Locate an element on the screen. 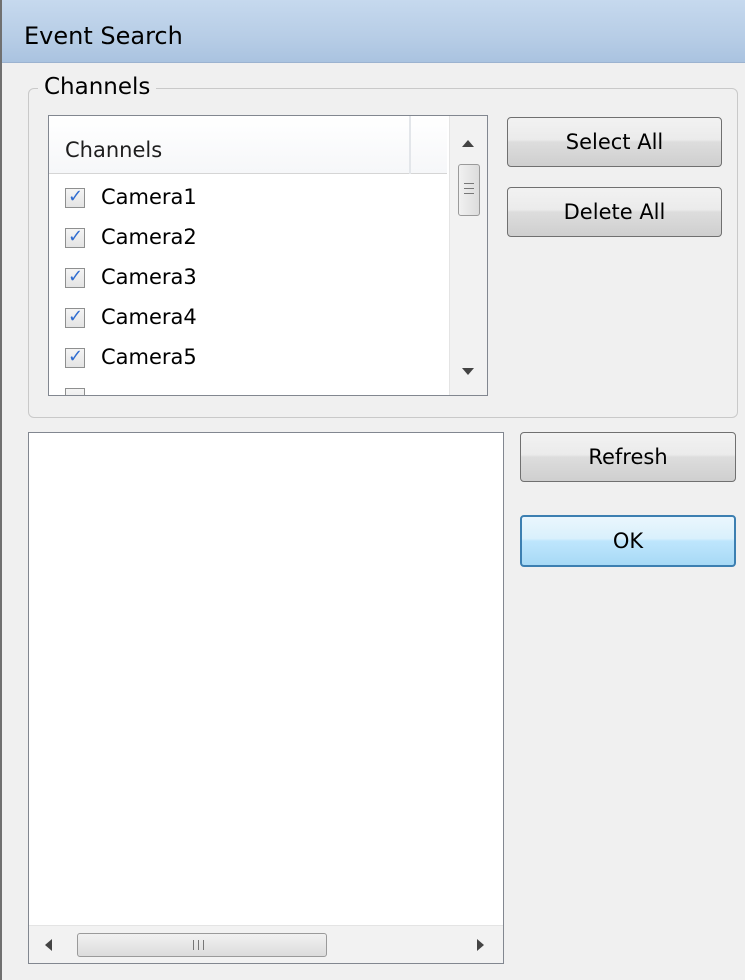 The width and height of the screenshot is (745, 980). results-horizontal-scrollbar is located at coordinates (266, 944).